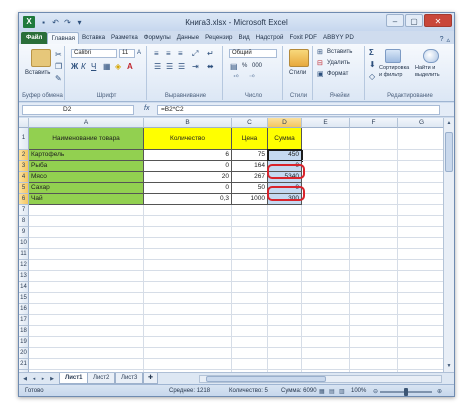 The height and width of the screenshot is (410, 474). What do you see at coordinates (93, 66) in the screenshot?
I see `underline-icon: Ч` at bounding box center [93, 66].